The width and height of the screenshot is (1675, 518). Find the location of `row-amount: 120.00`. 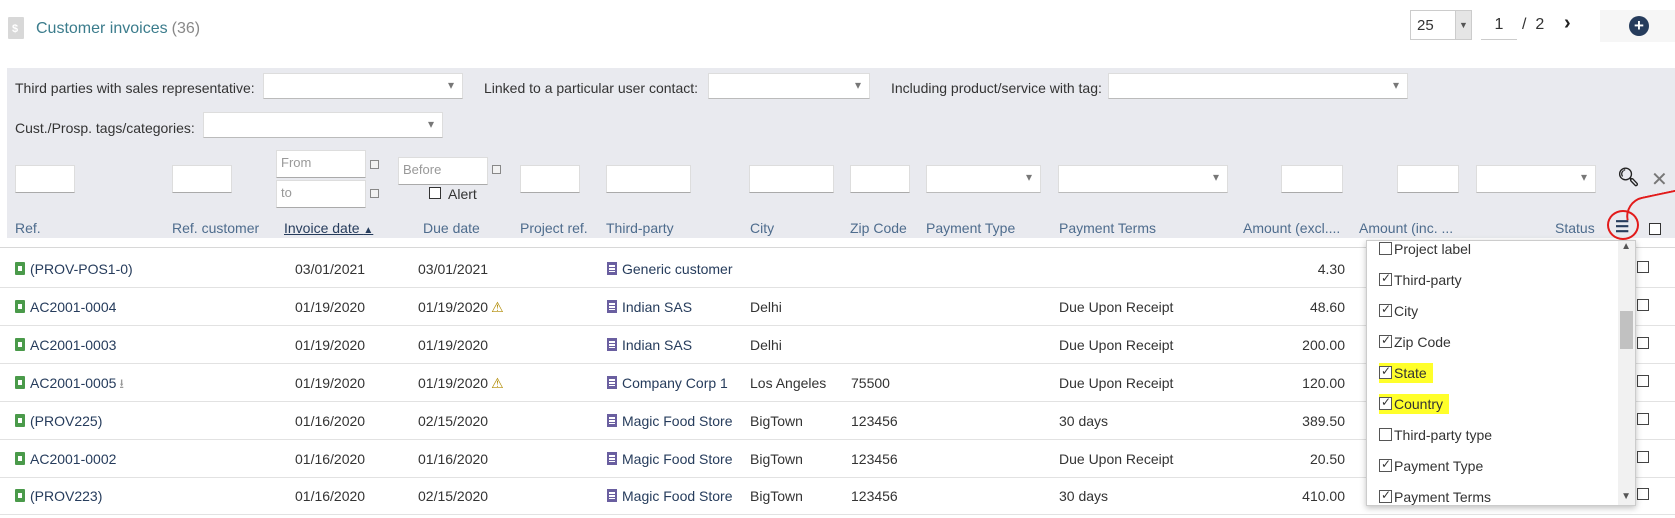

row-amount: 120.00 is located at coordinates (1323, 383).